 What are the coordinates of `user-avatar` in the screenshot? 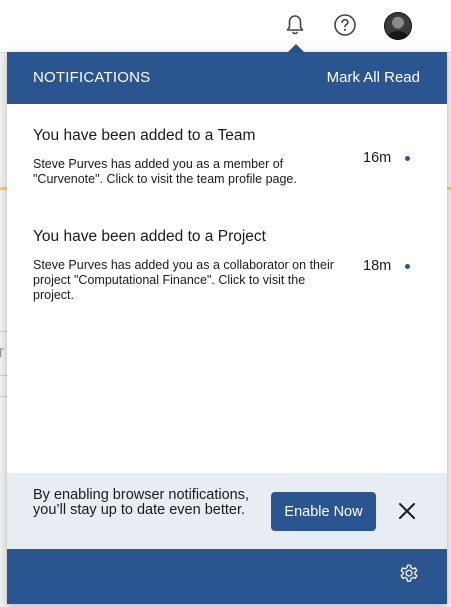 It's located at (398, 26).